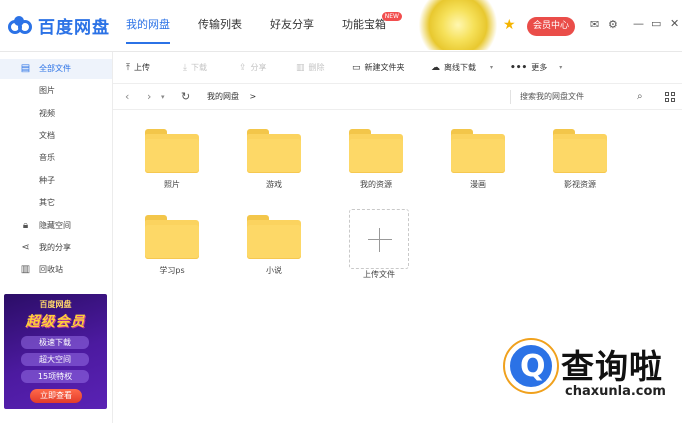  I want to click on upload-button: ⤒ 上传, so click(138, 68).